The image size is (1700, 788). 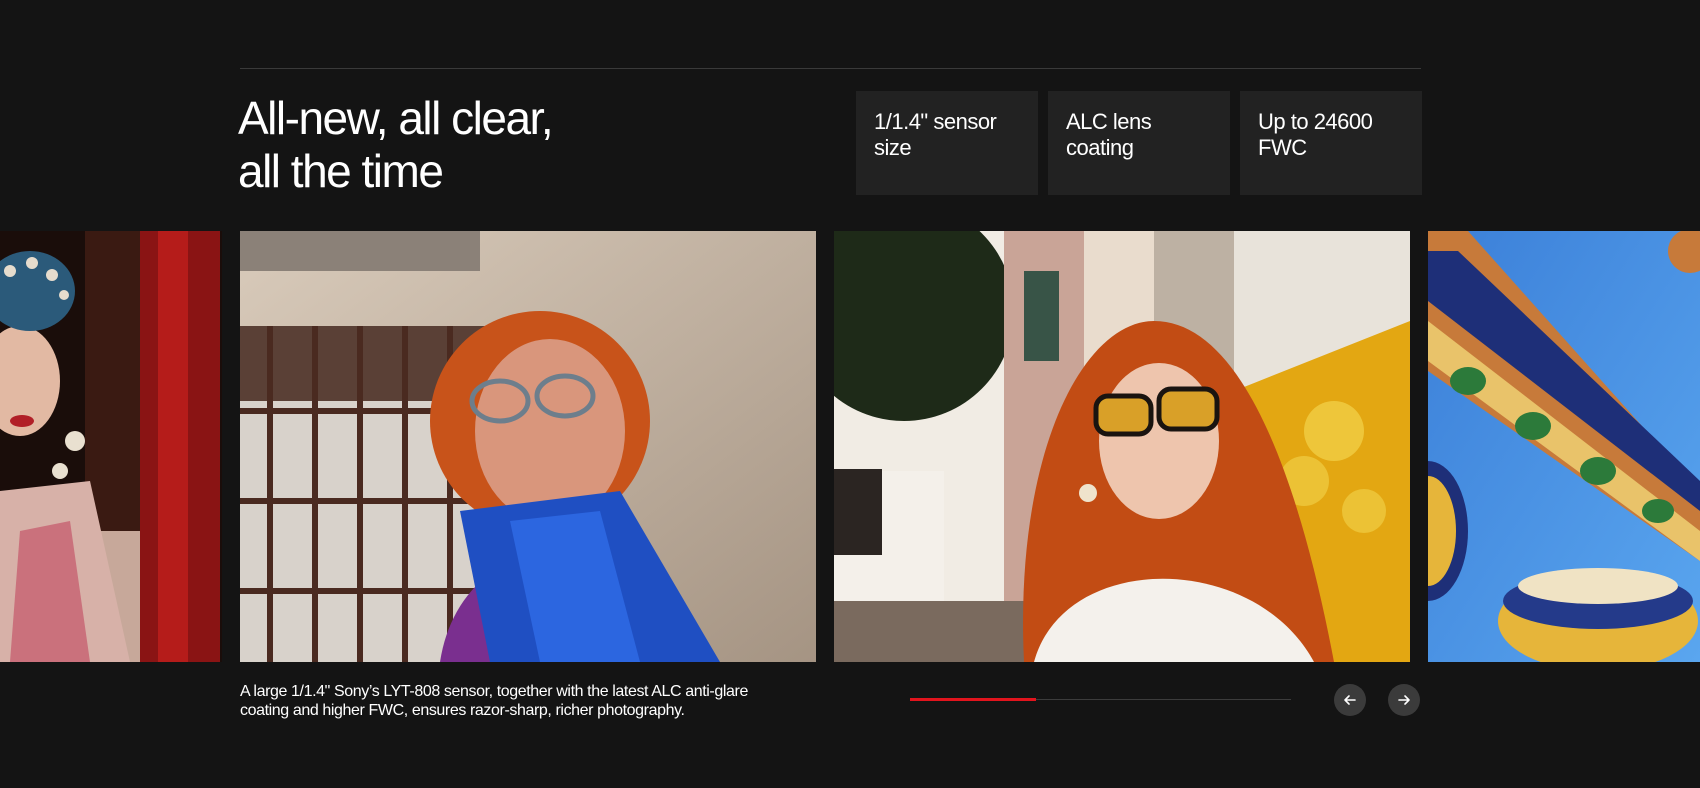 I want to click on tiled-column-photo, so click(x=1564, y=446).